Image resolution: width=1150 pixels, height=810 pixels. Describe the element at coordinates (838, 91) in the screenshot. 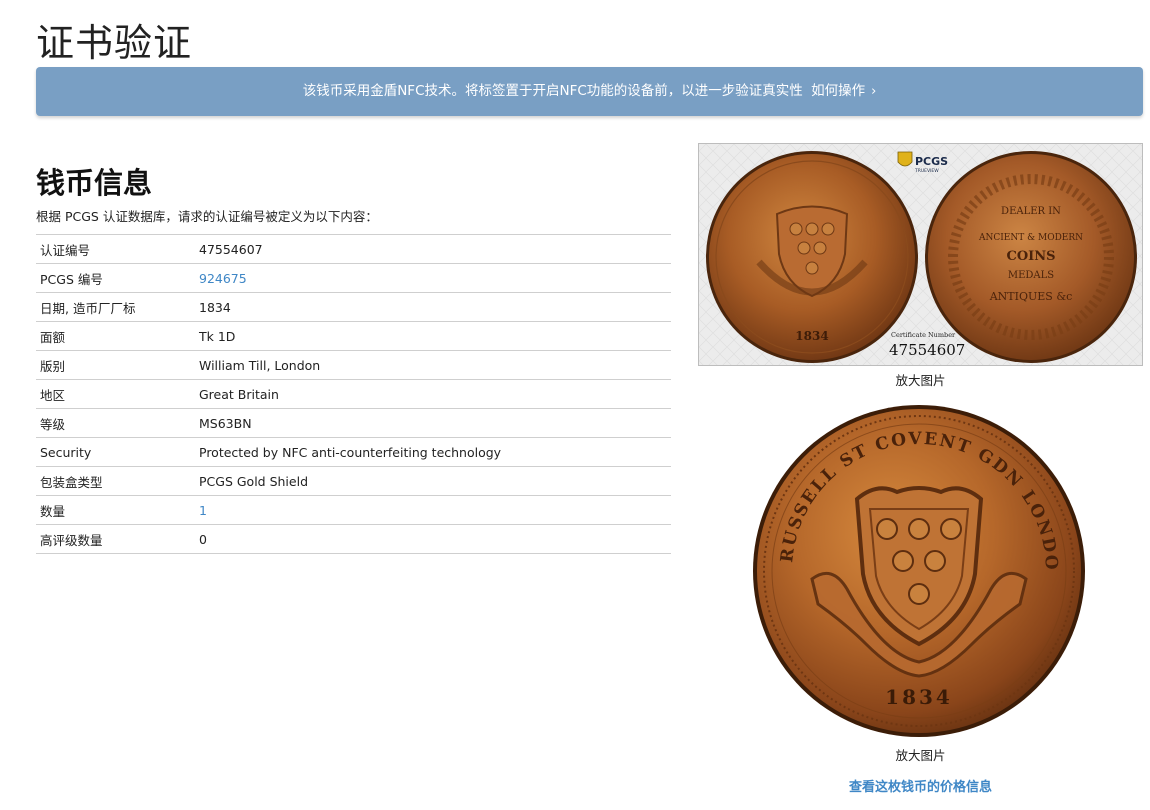

I see `how-to-label: 如何操作` at that location.